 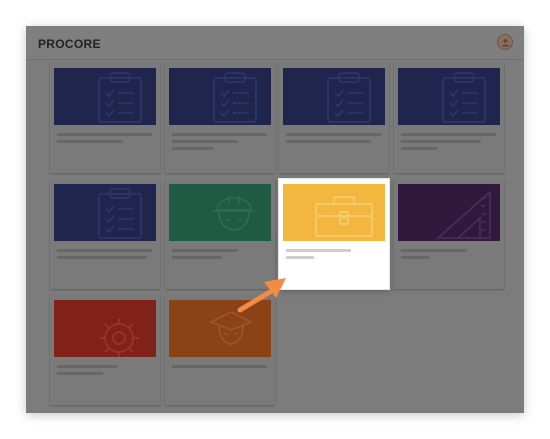 I want to click on toolbox-icon, so click(x=344, y=216).